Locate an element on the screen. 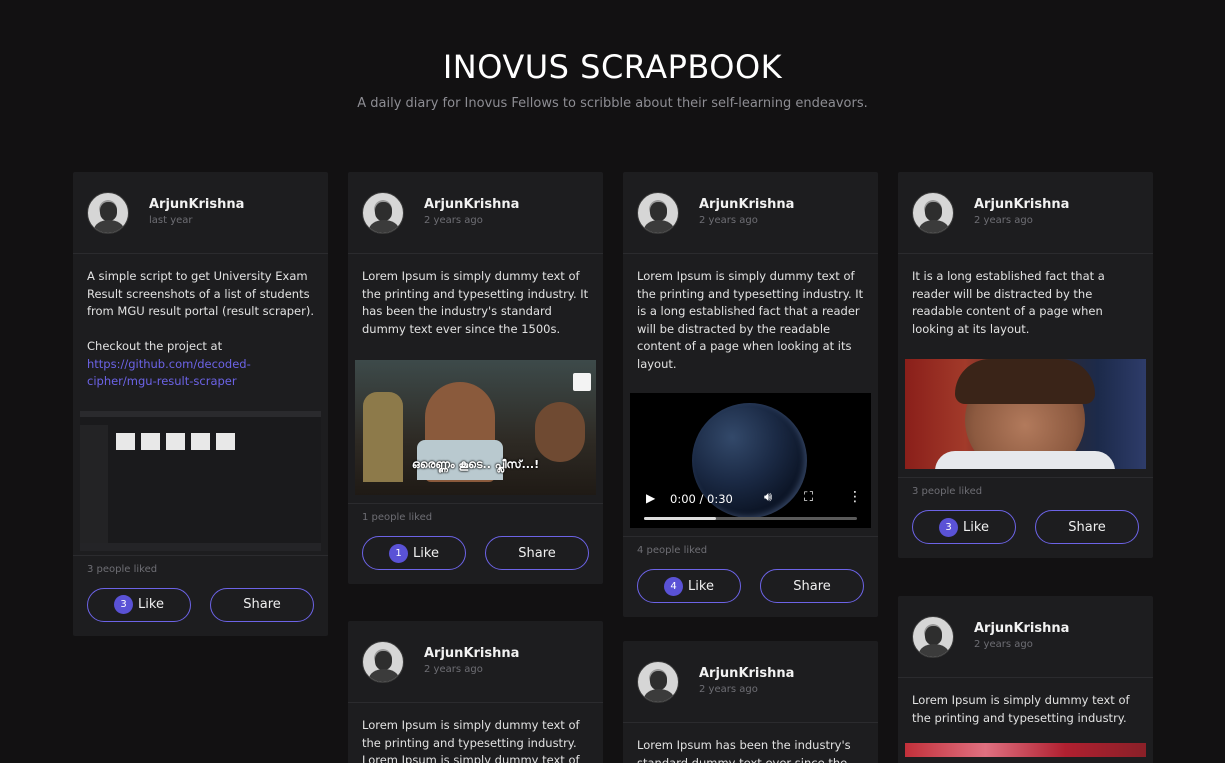  image-caption: ഒരെണ്ണം കൂടെ.. പ്ലീസ്...! is located at coordinates (475, 464).